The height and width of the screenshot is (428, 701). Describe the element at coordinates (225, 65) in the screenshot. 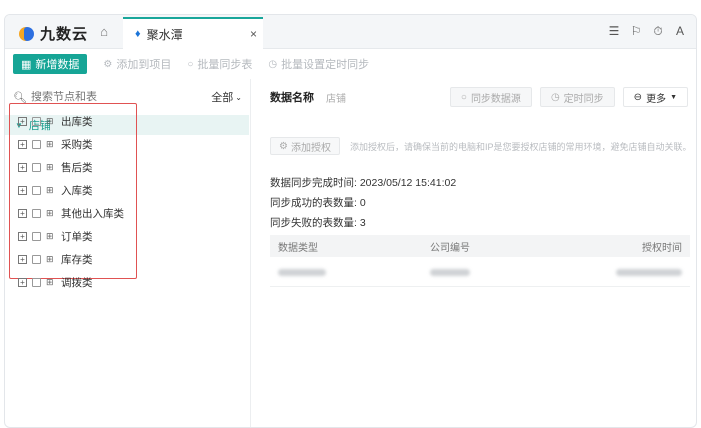

I see `batch-sync-label: 批量同步表` at that location.